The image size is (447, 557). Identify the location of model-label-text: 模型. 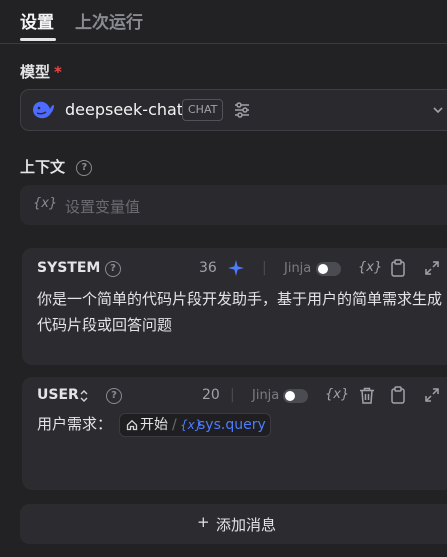
(35, 72).